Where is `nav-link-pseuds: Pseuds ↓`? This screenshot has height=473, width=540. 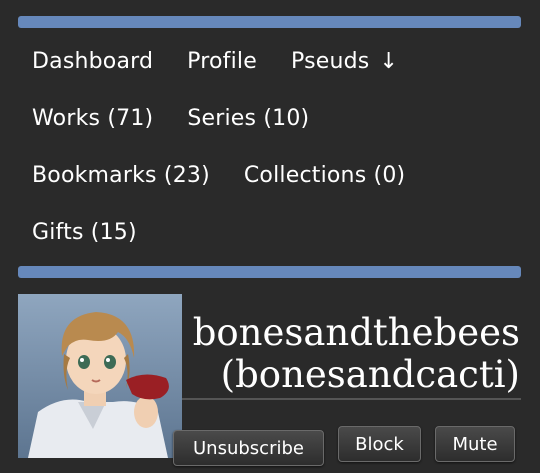 nav-link-pseuds: Pseuds ↓ is located at coordinates (344, 61).